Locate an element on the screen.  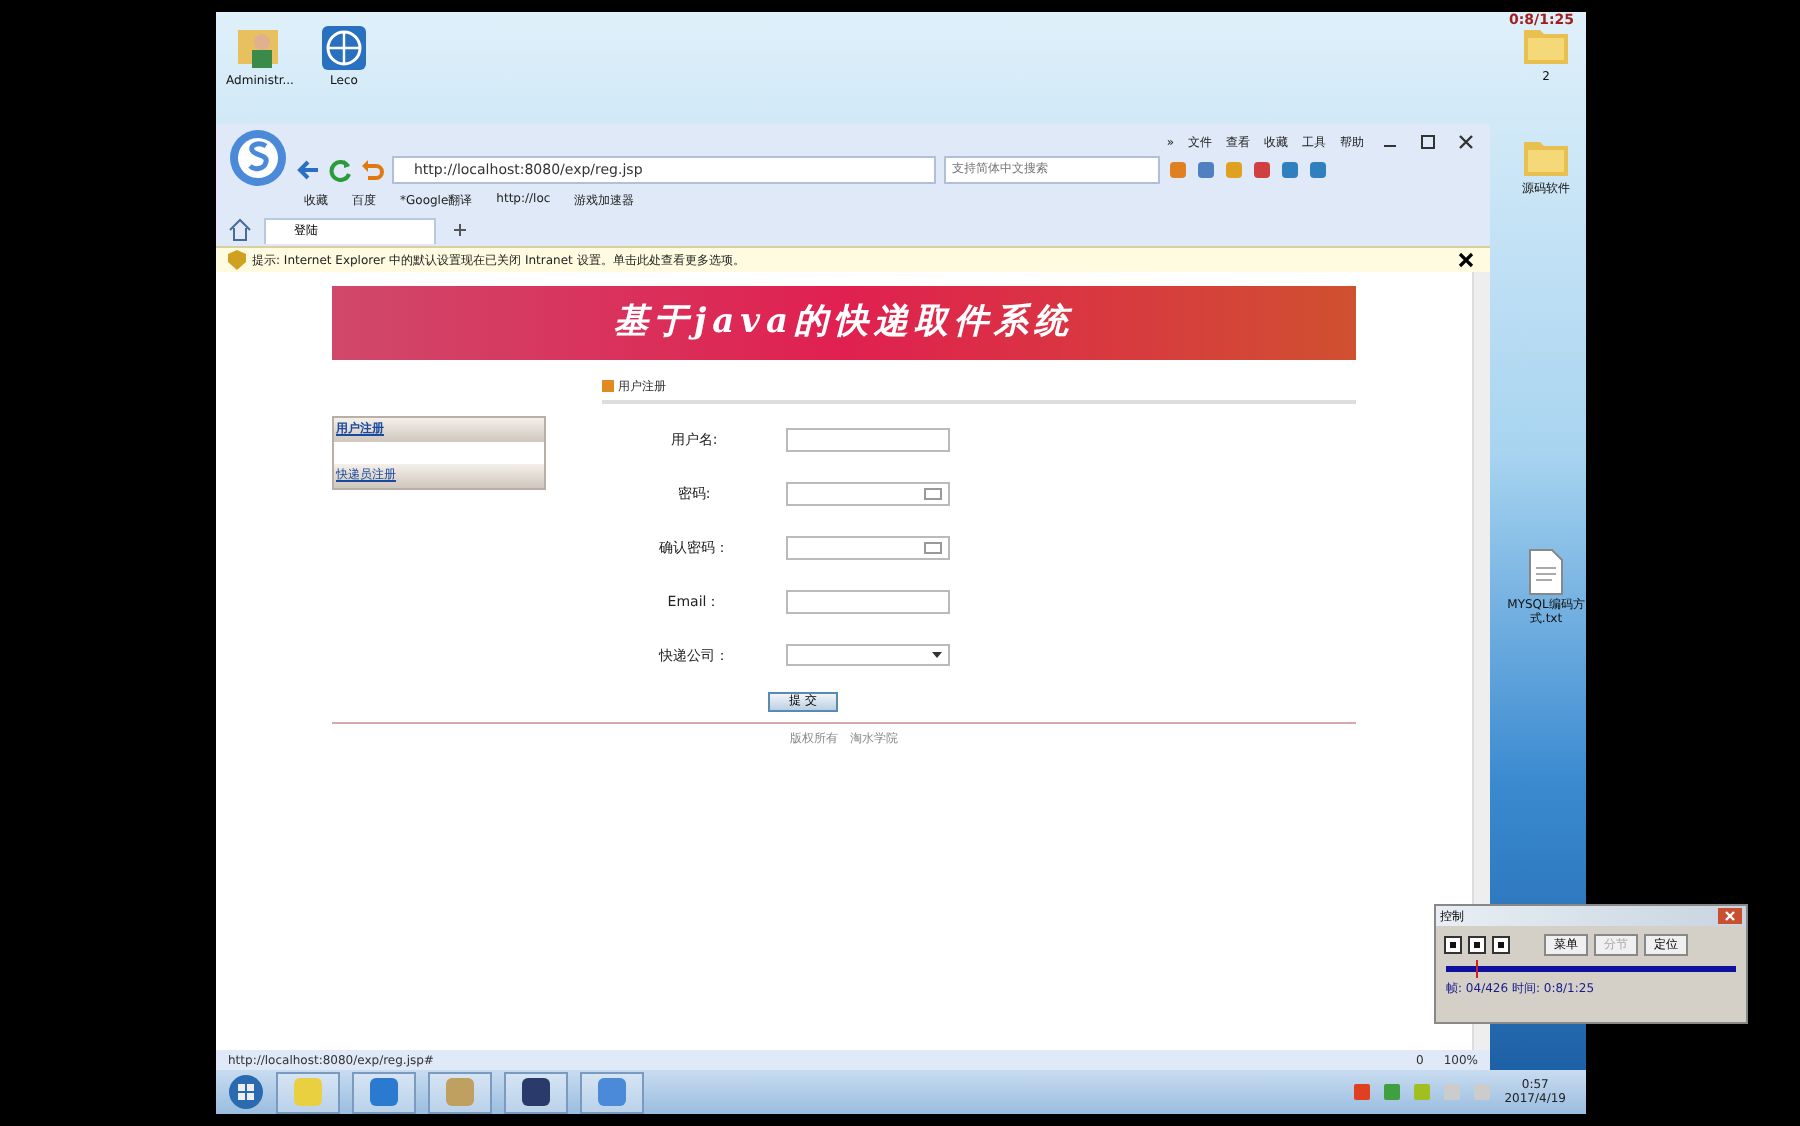
taskbar-app is located at coordinates (536, 1092).